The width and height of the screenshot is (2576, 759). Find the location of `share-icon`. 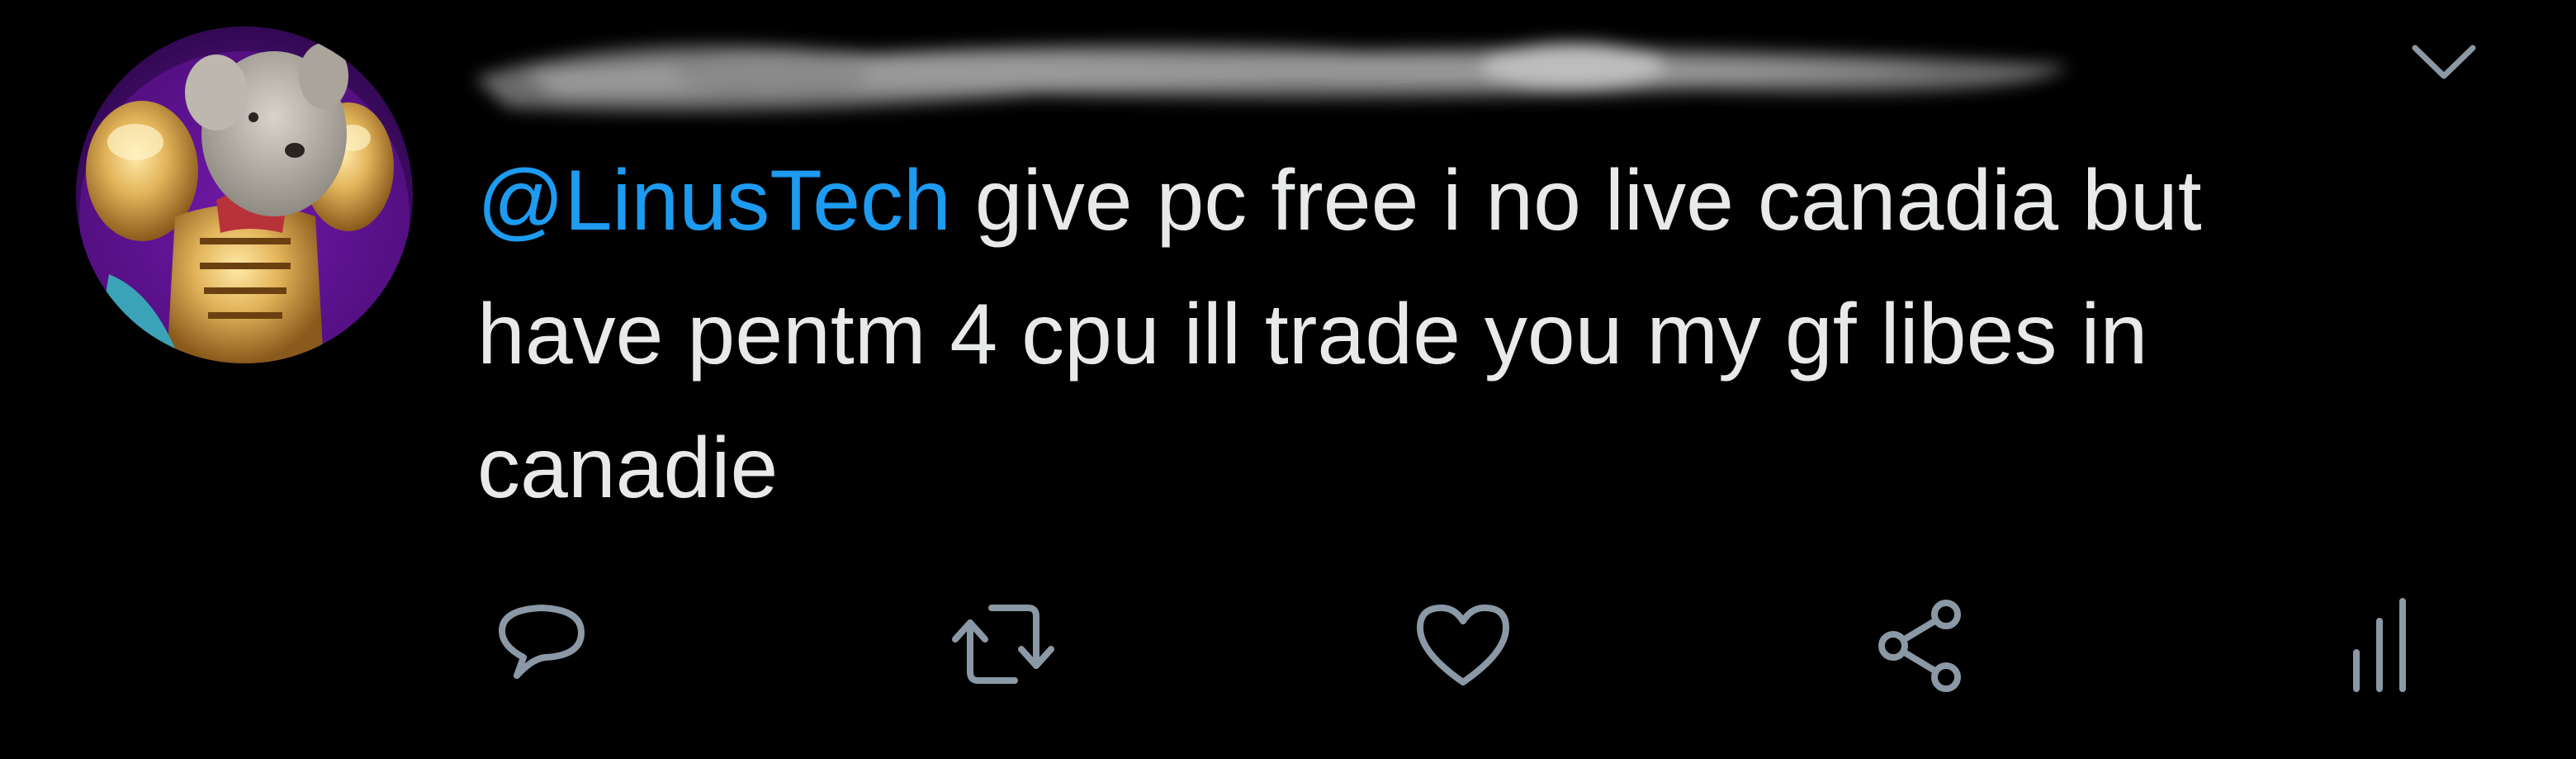

share-icon is located at coordinates (1919, 646).